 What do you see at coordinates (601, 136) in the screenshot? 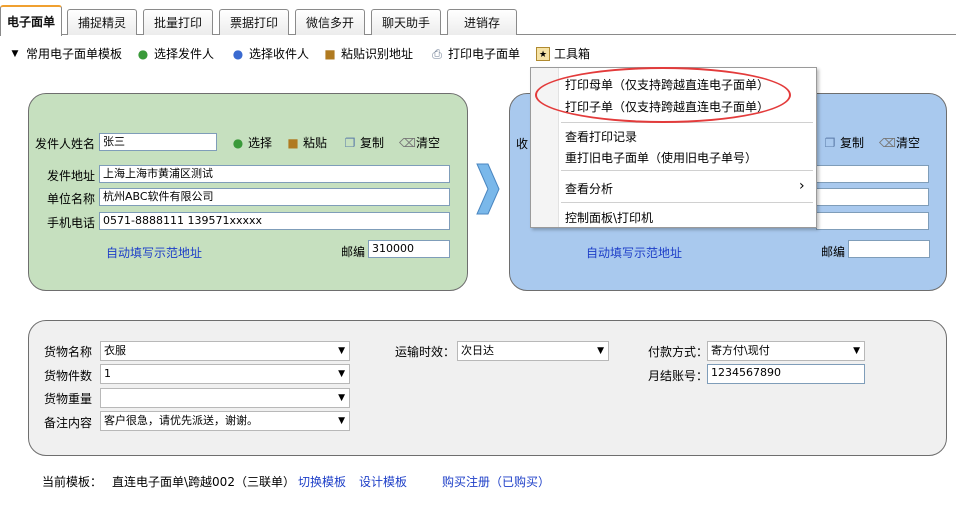
I see `menu-item-print-history: 查看打印记录` at bounding box center [601, 136].